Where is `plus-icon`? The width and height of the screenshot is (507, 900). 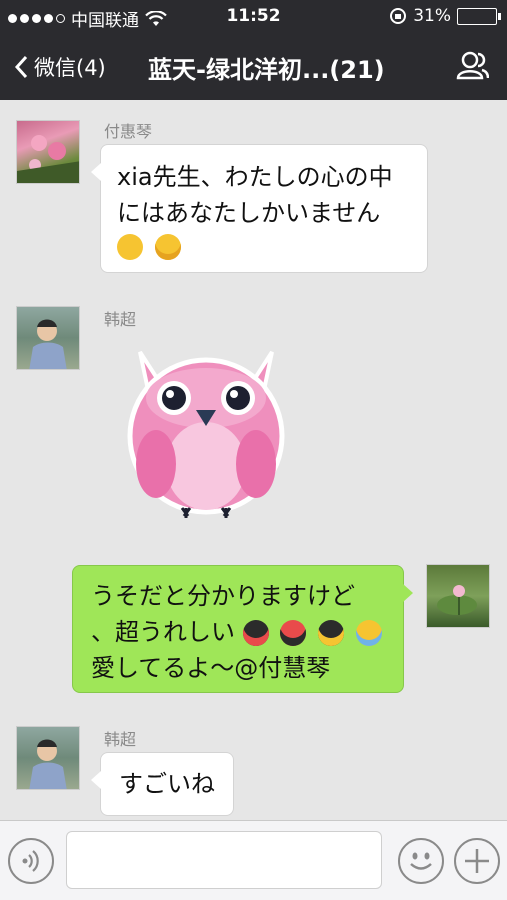
plus-icon is located at coordinates (477, 861).